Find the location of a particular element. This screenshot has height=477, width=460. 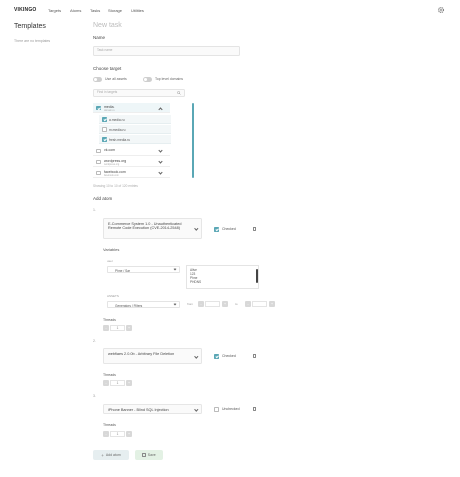

nav-atoms: Atoms is located at coordinates (75, 10).